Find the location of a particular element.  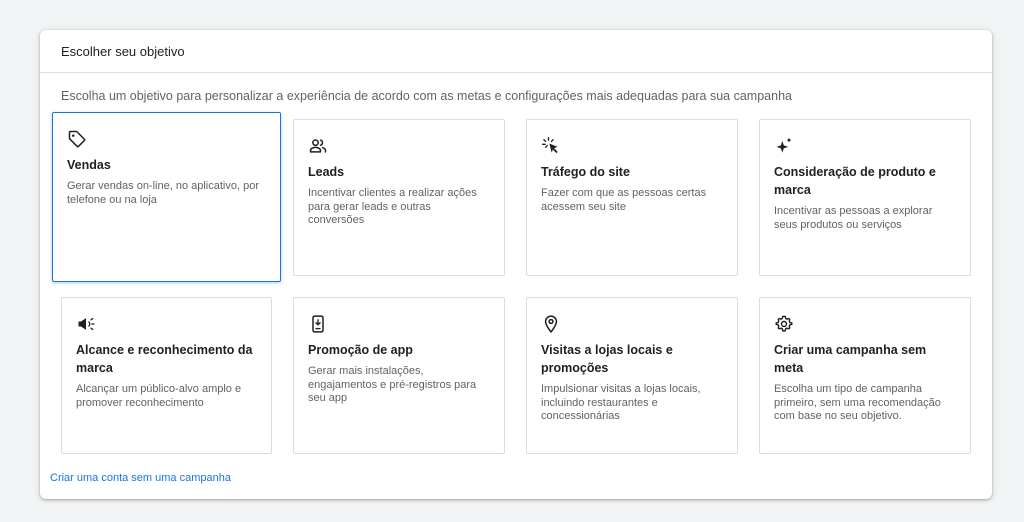

objective-title: Consideração de produto e marca is located at coordinates (855, 181).